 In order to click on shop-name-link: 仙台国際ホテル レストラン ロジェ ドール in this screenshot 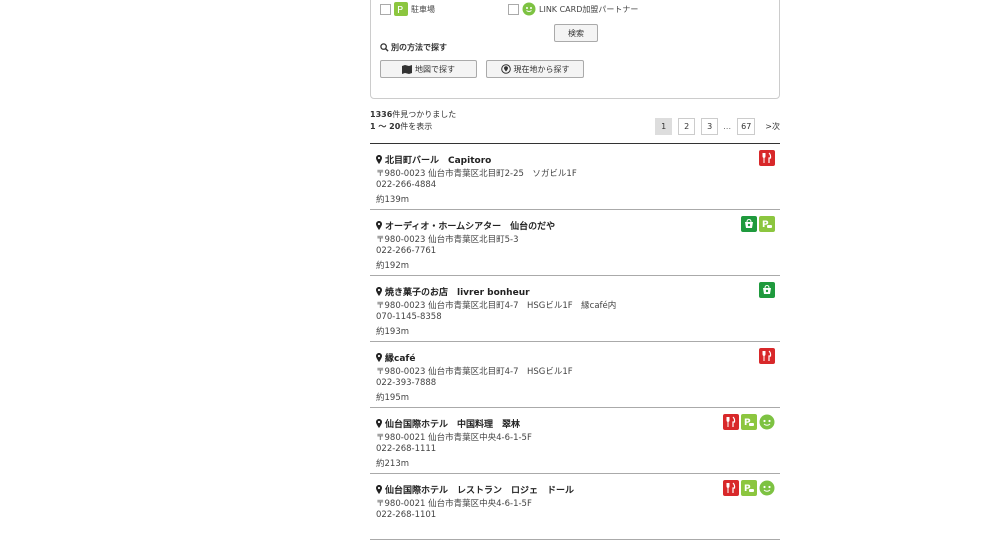, I will do `click(475, 489)`.